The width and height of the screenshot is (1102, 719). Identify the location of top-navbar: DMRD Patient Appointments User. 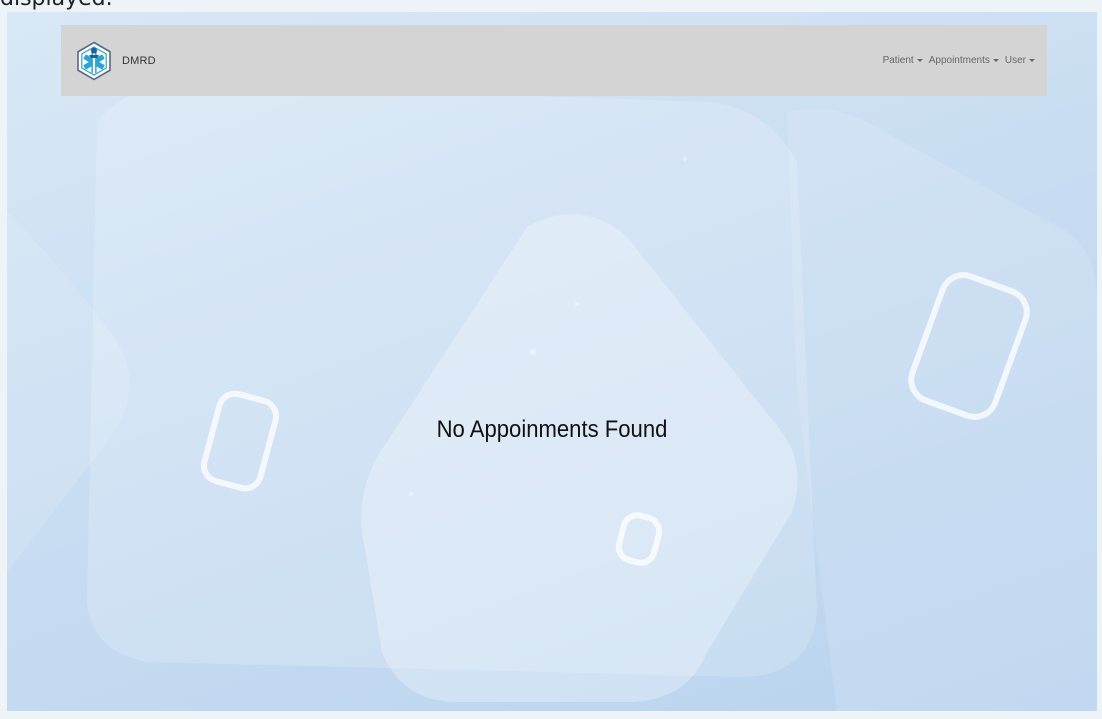
(554, 60).